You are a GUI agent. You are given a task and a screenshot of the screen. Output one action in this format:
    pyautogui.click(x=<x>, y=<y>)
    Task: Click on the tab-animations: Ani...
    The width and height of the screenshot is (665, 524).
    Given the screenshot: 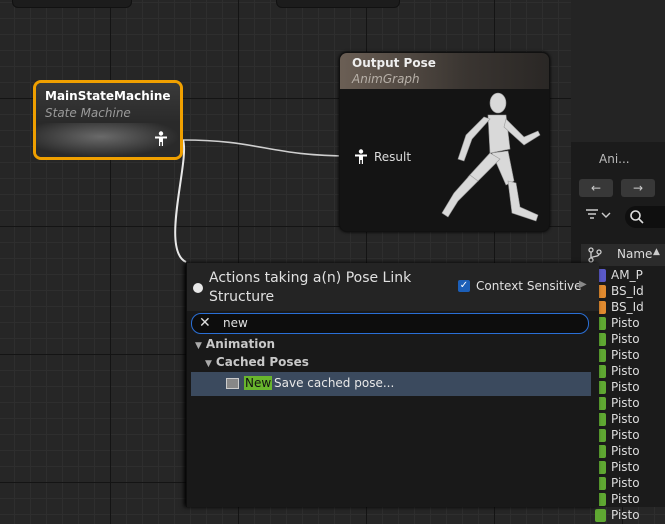 What is the action you would take?
    pyautogui.click(x=618, y=160)
    